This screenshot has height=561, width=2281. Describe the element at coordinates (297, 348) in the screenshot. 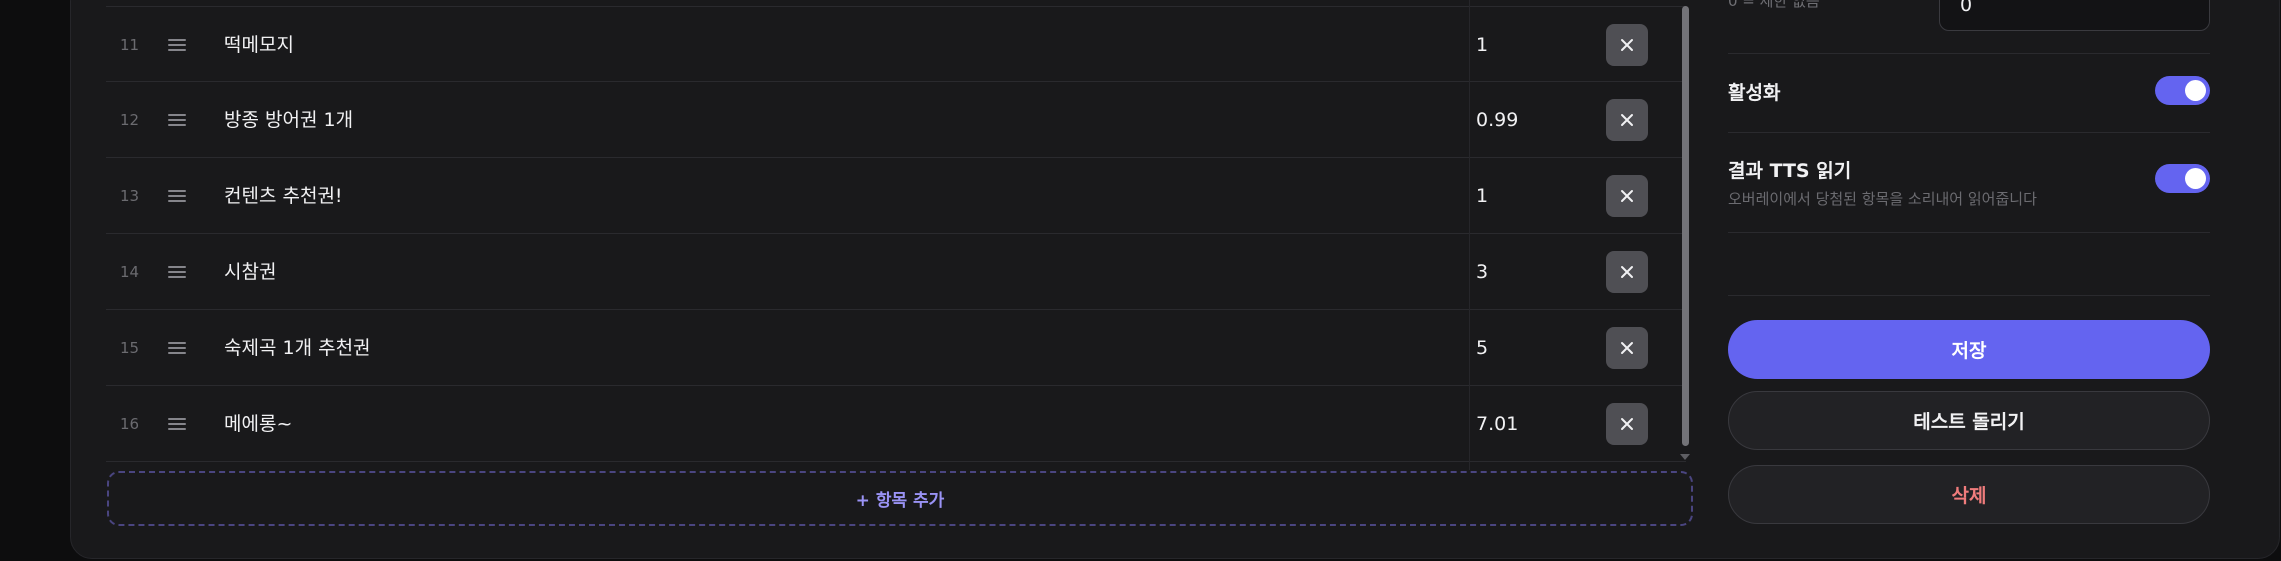

I see `item-name-input: 숙제곡 1개 추천권` at that location.